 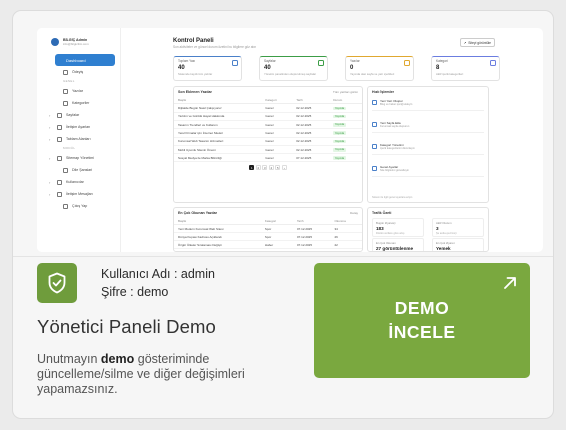 I want to click on page-title: Kontrol Paneli, so click(x=193, y=41).